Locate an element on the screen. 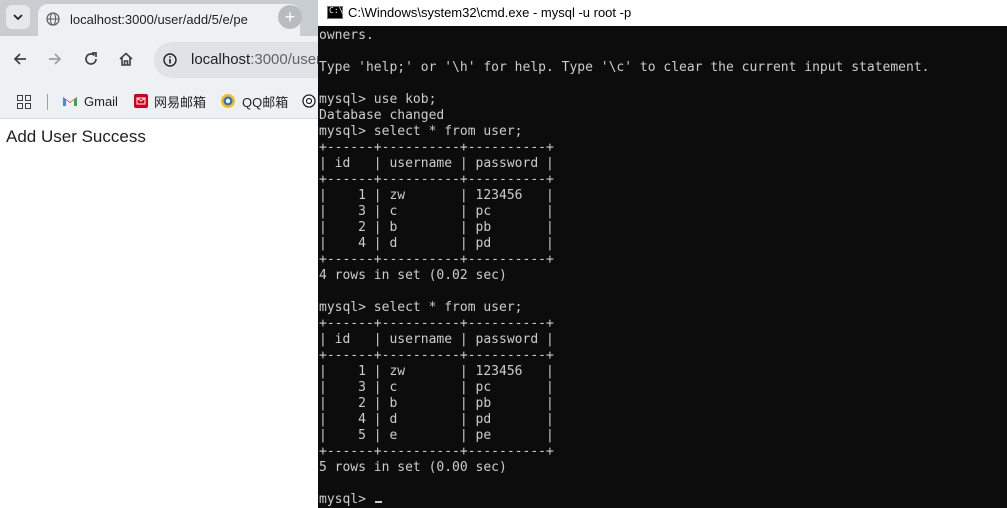 The image size is (1007, 508). console-line: mysql> is located at coordinates (624, 500).